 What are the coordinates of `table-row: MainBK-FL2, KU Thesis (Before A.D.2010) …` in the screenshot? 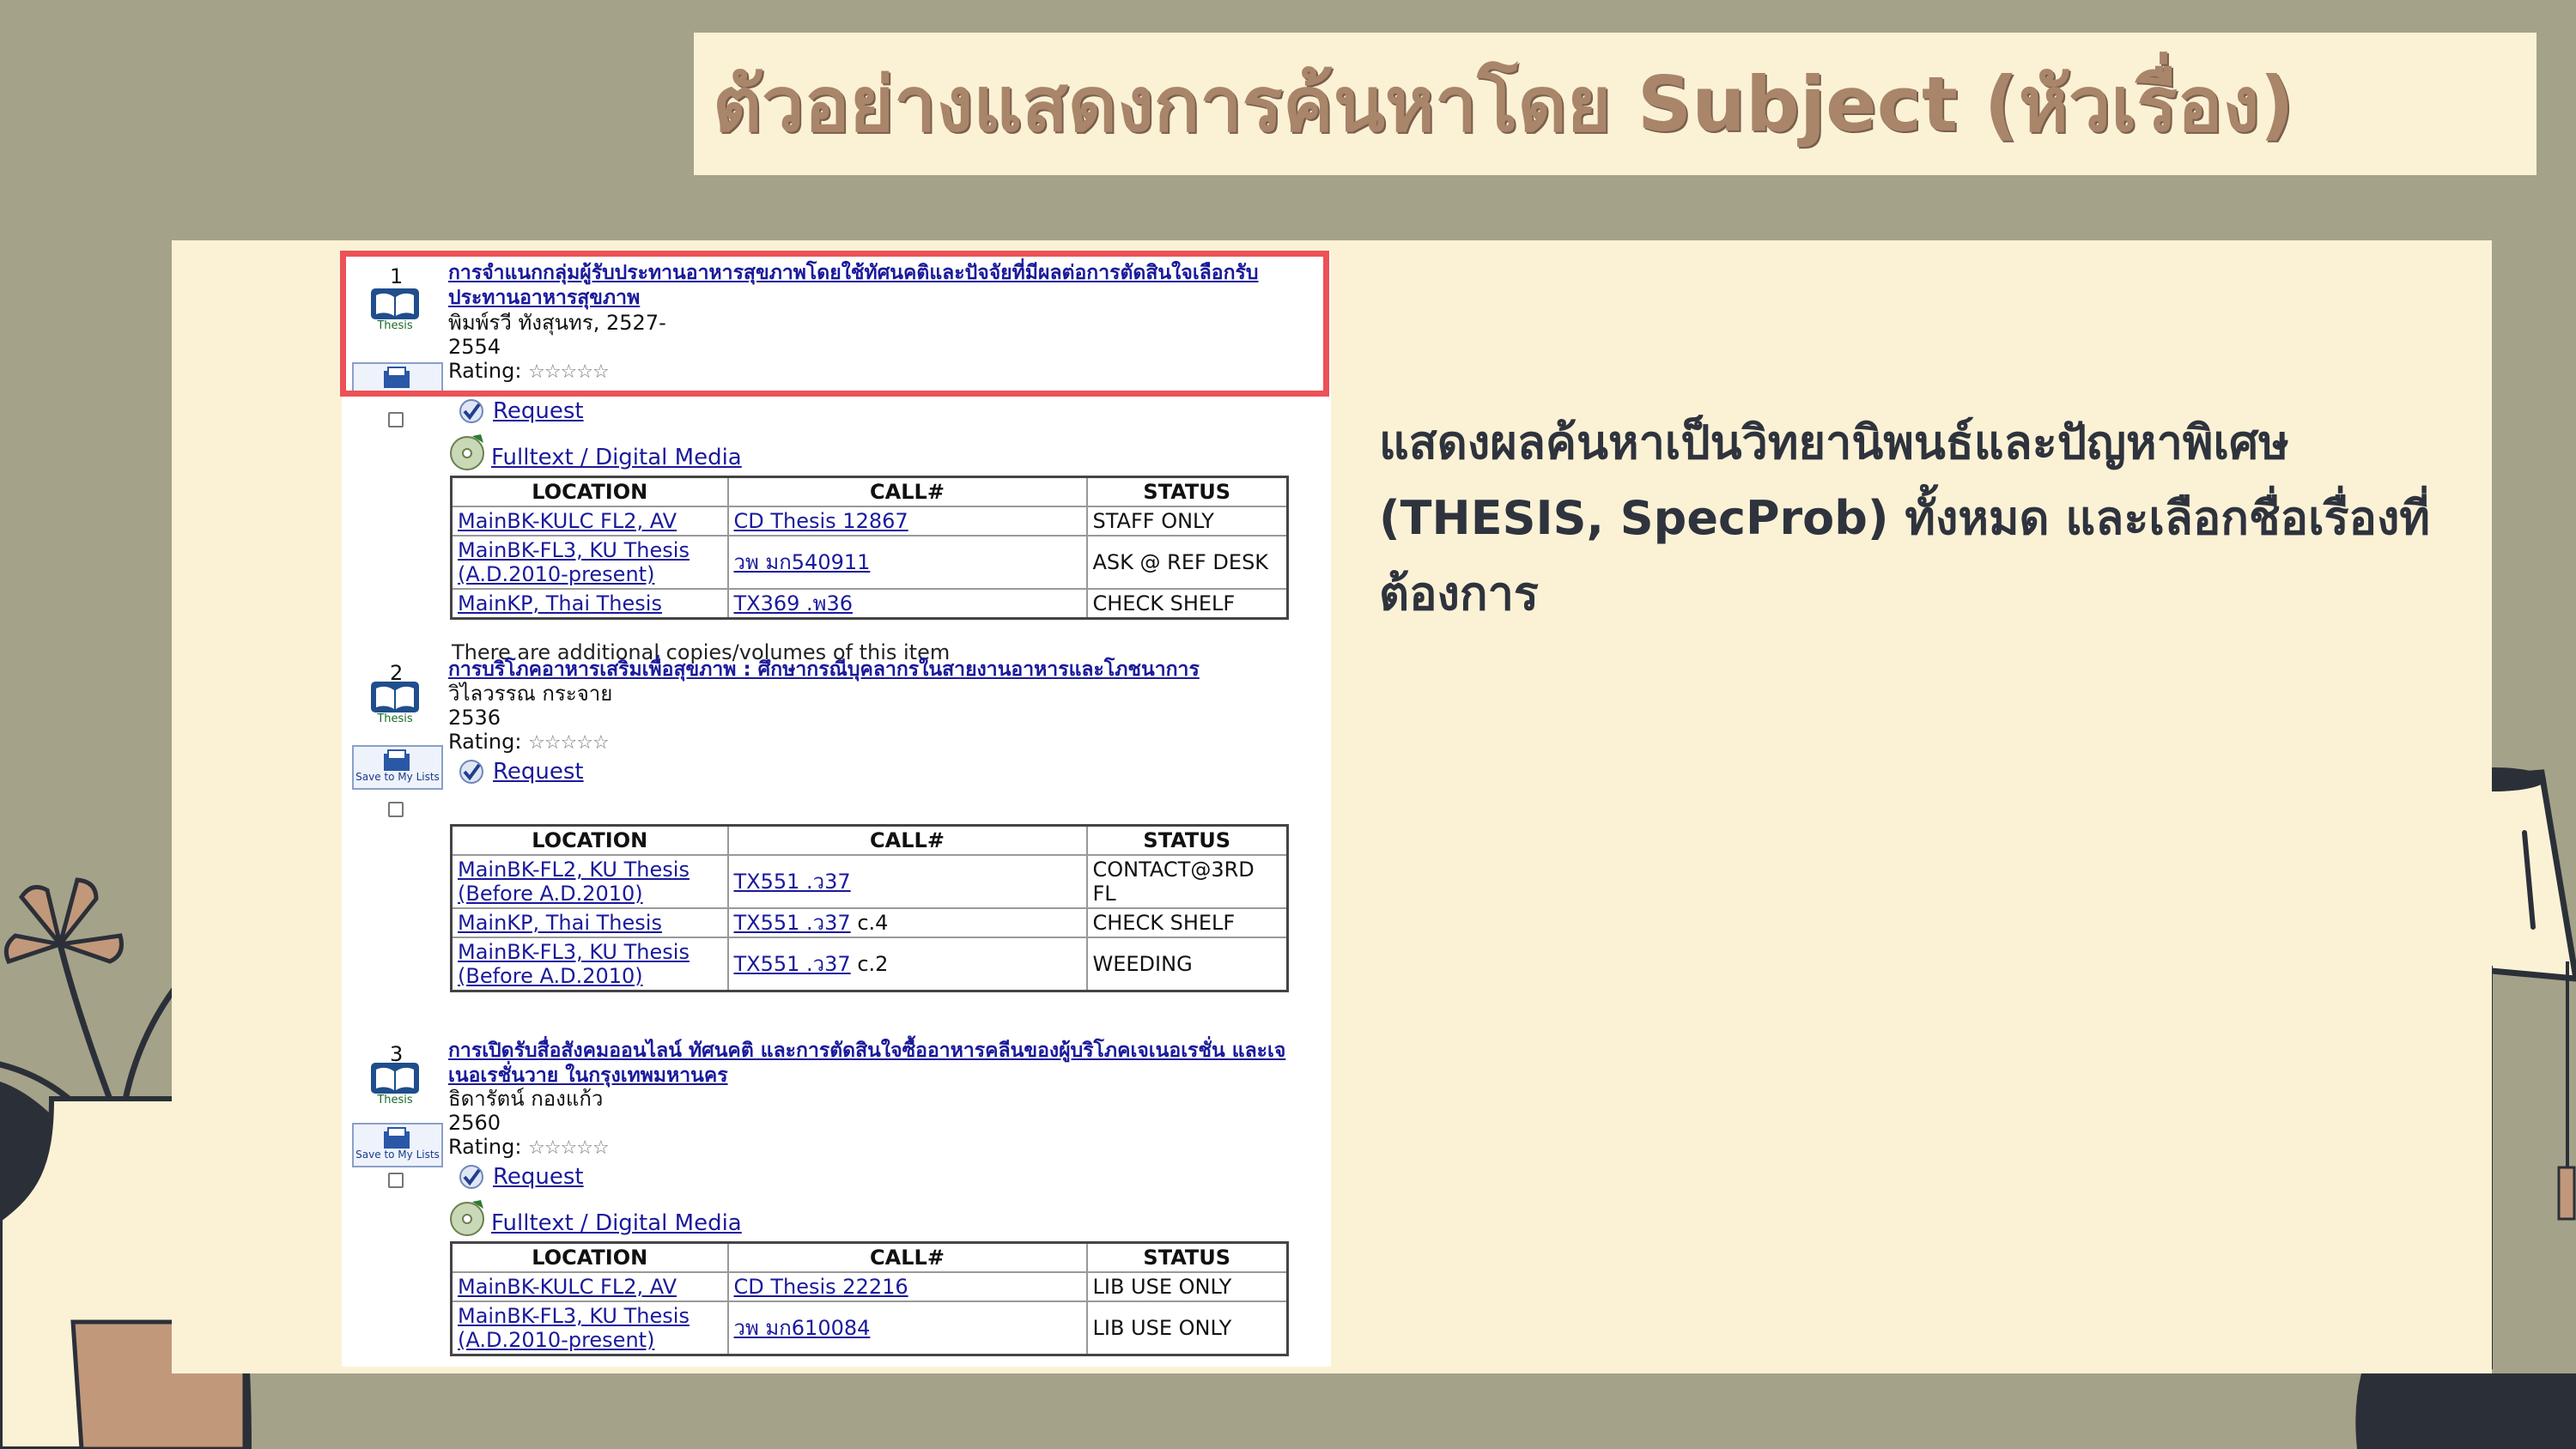 It's located at (870, 881).